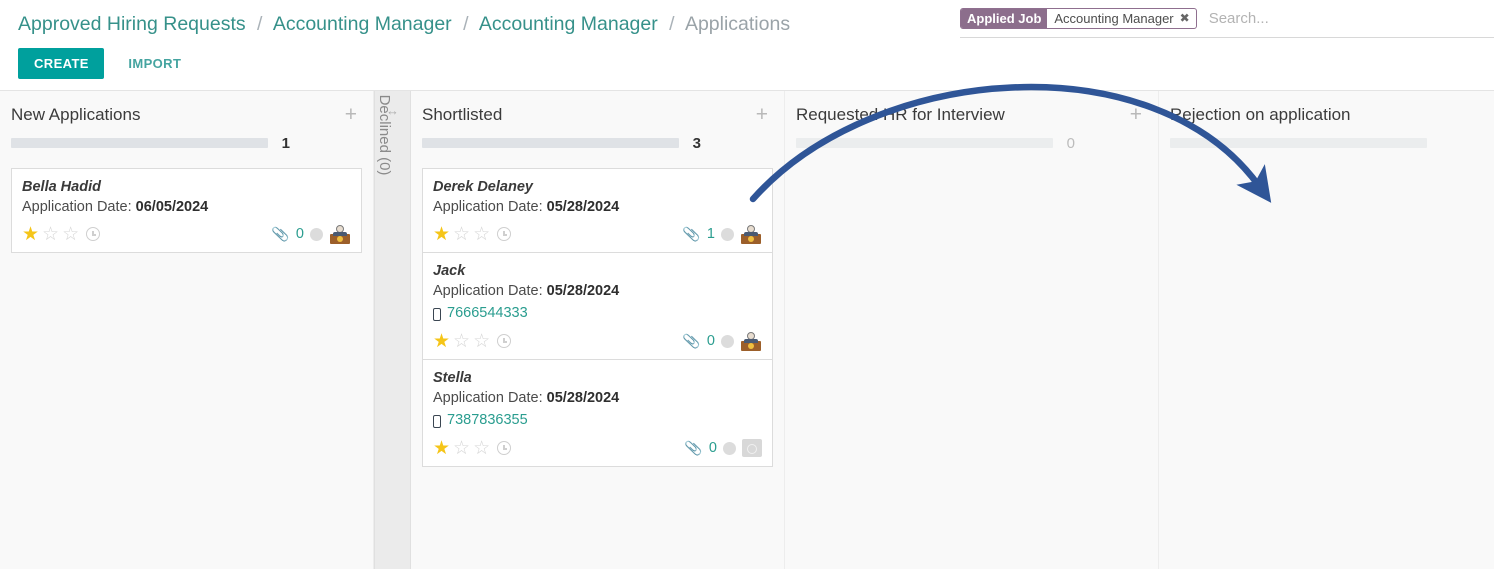 This screenshot has width=1494, height=569. I want to click on kanban-column-progress-row: 0, so click(971, 143).